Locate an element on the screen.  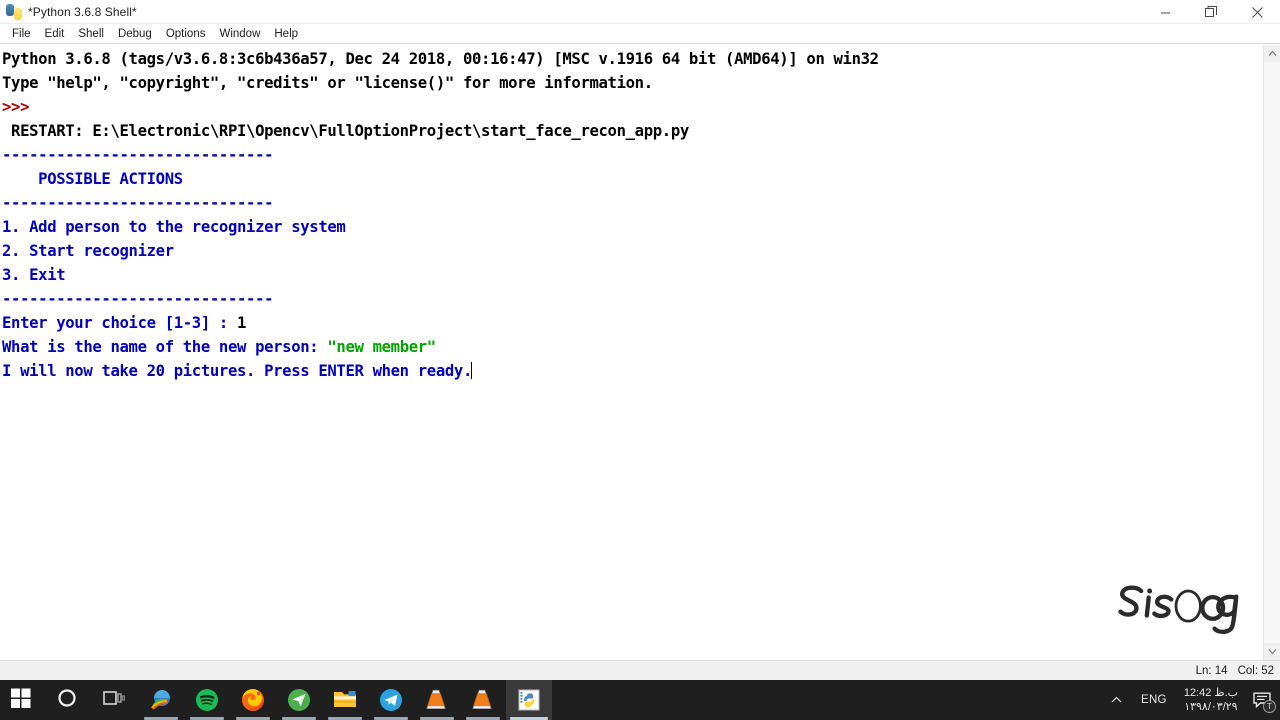
task-view-button is located at coordinates (115, 700).